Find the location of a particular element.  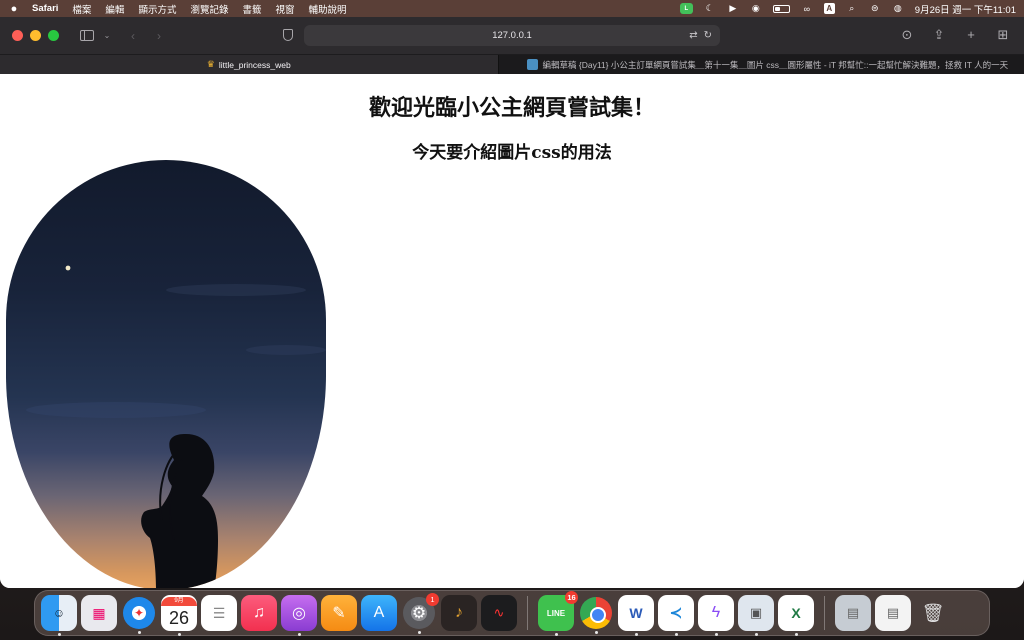

sidebar-icon is located at coordinates (87, 35).